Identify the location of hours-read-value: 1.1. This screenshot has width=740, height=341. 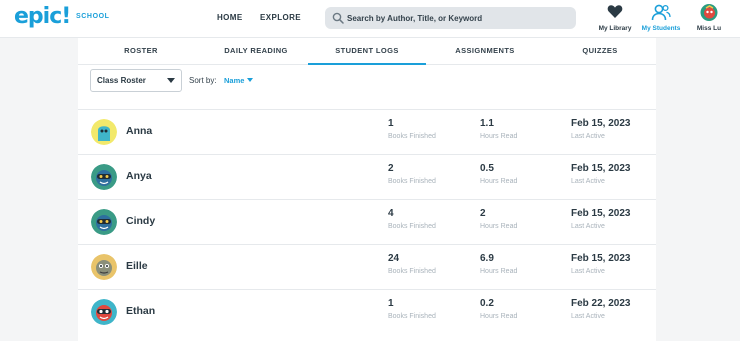
(487, 123).